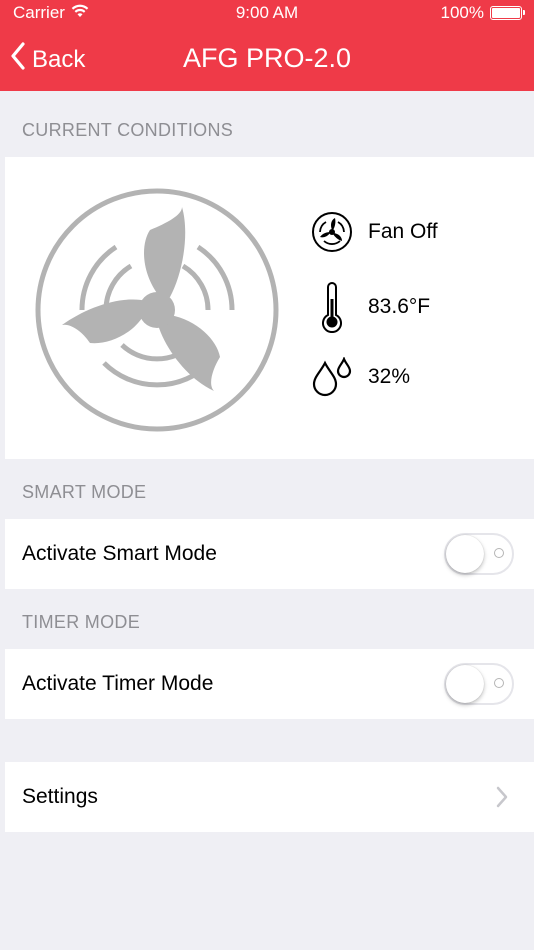  Describe the element at coordinates (360, 377) in the screenshot. I see `humidity-row: 32%` at that location.